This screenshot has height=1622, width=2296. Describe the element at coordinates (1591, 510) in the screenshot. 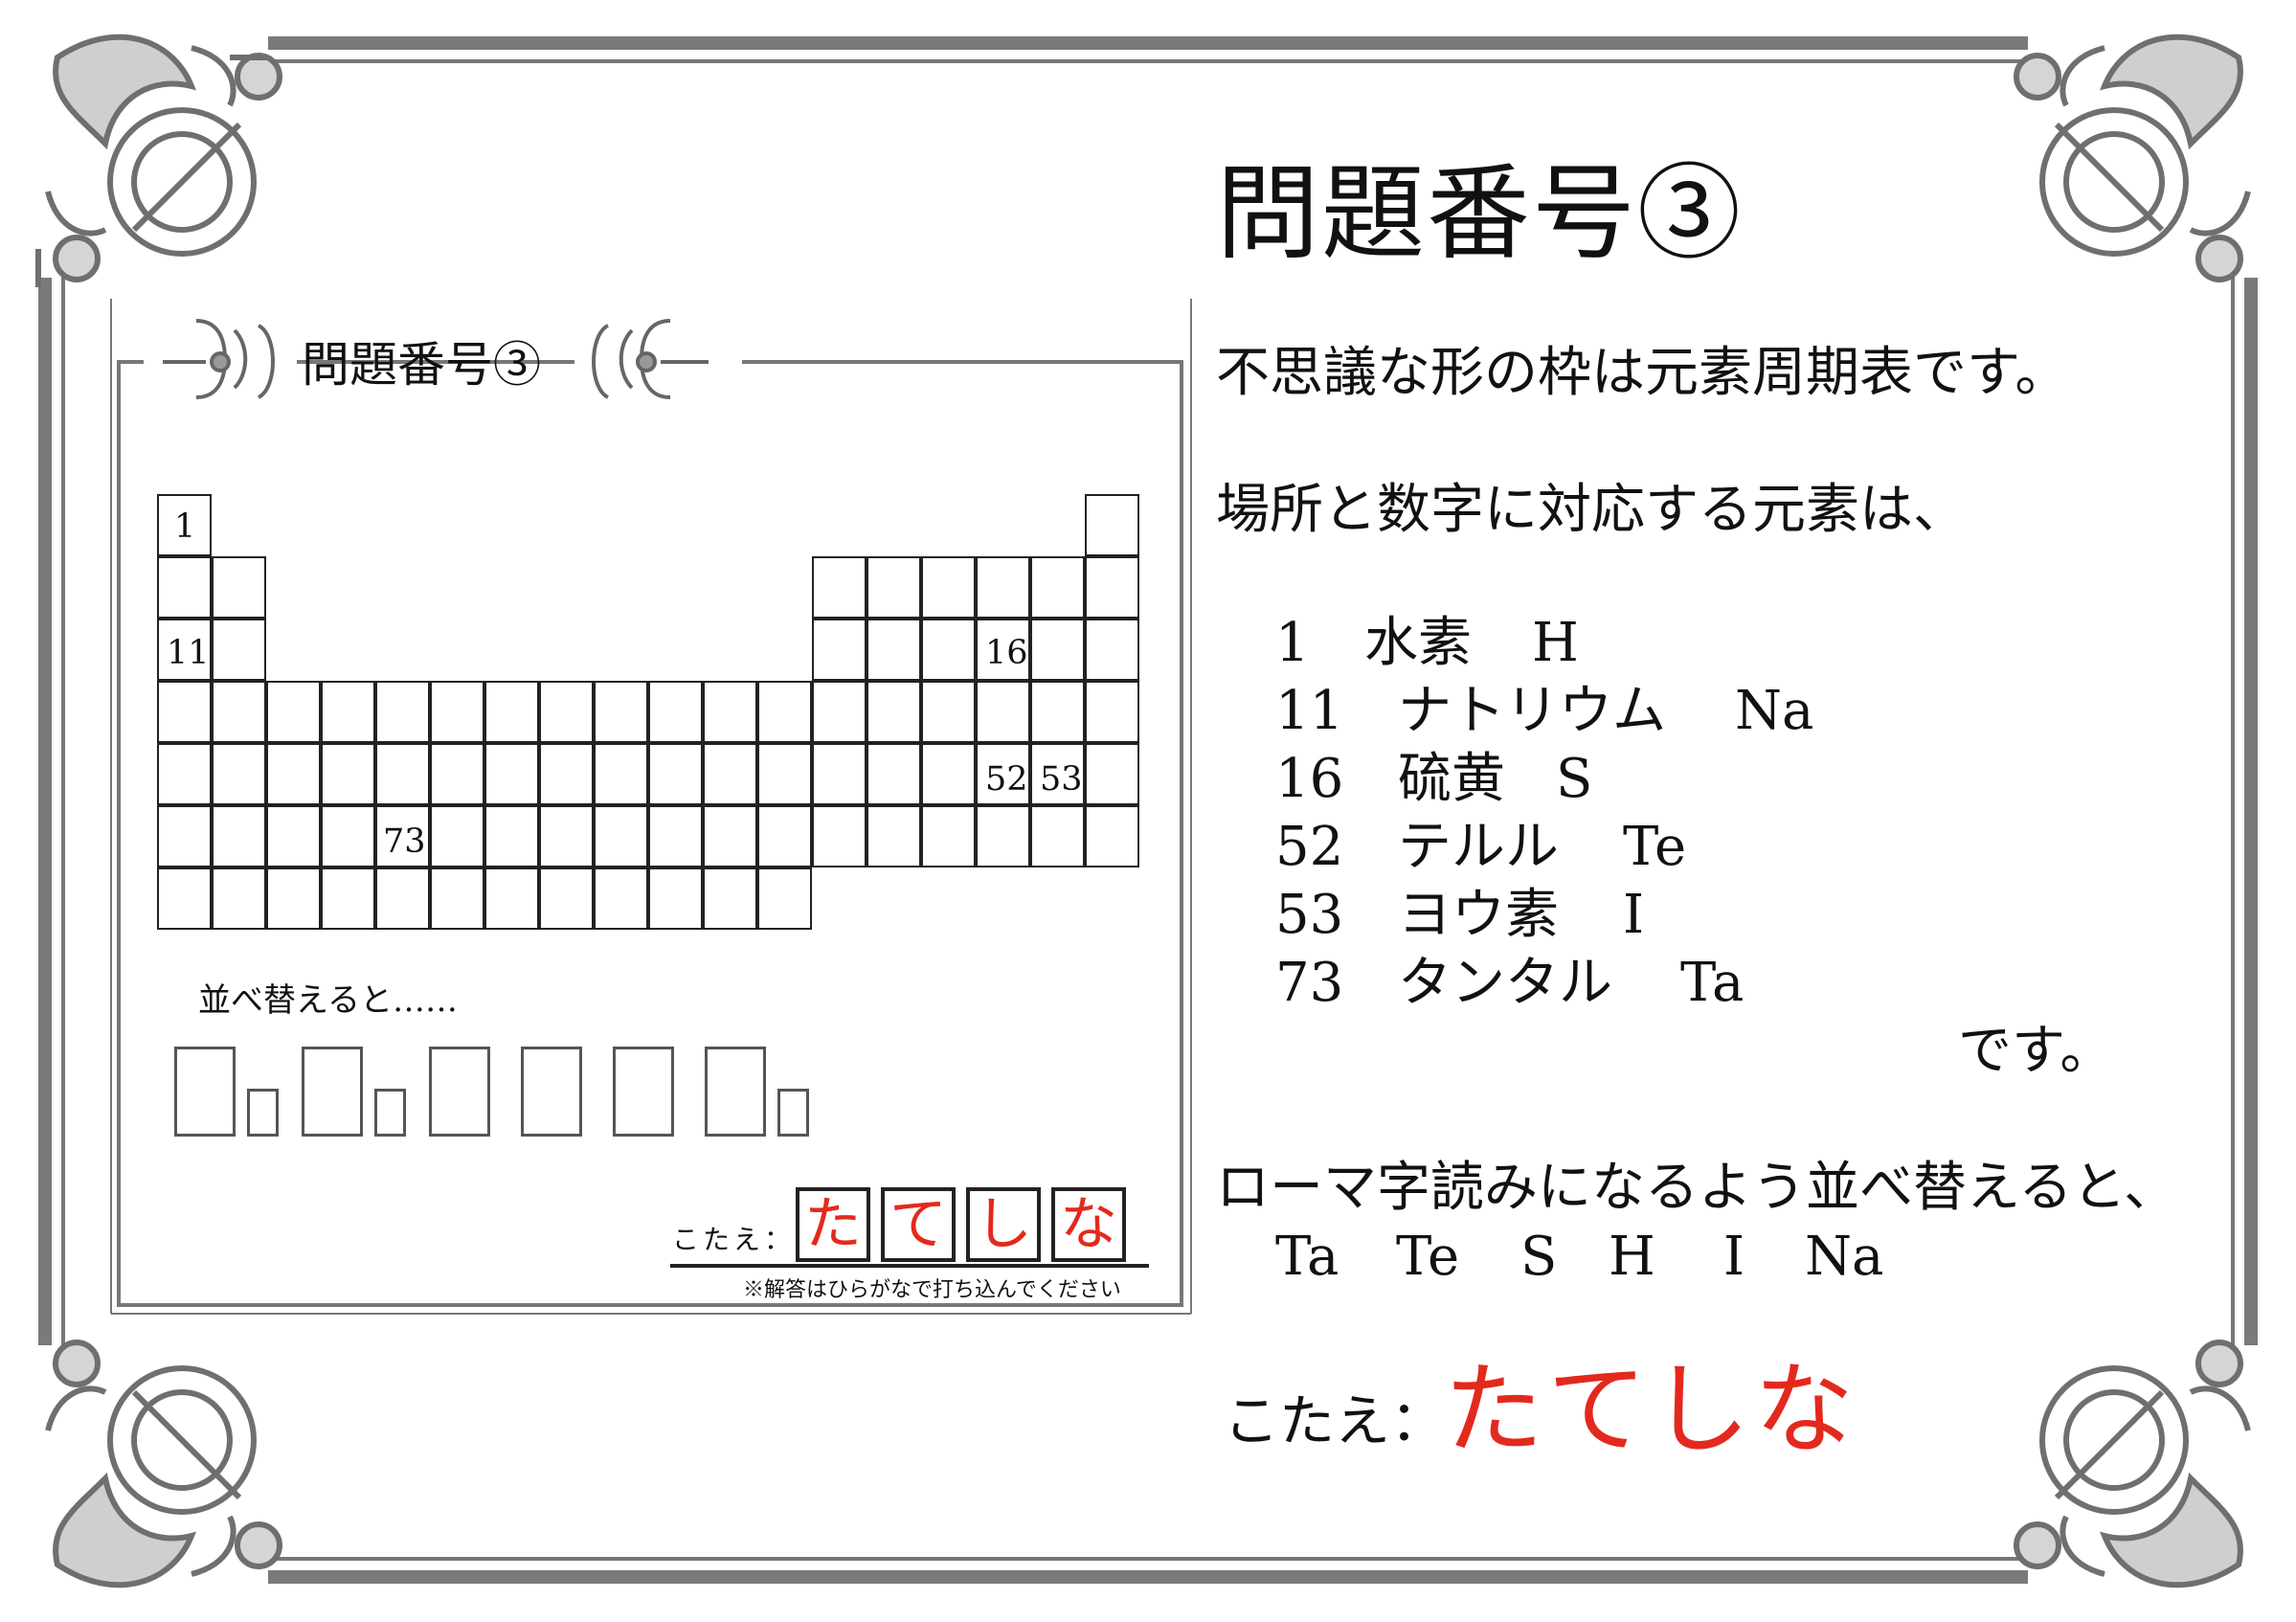

I see `explanation-line-2: 場所と数字に対応する元素は、` at that location.